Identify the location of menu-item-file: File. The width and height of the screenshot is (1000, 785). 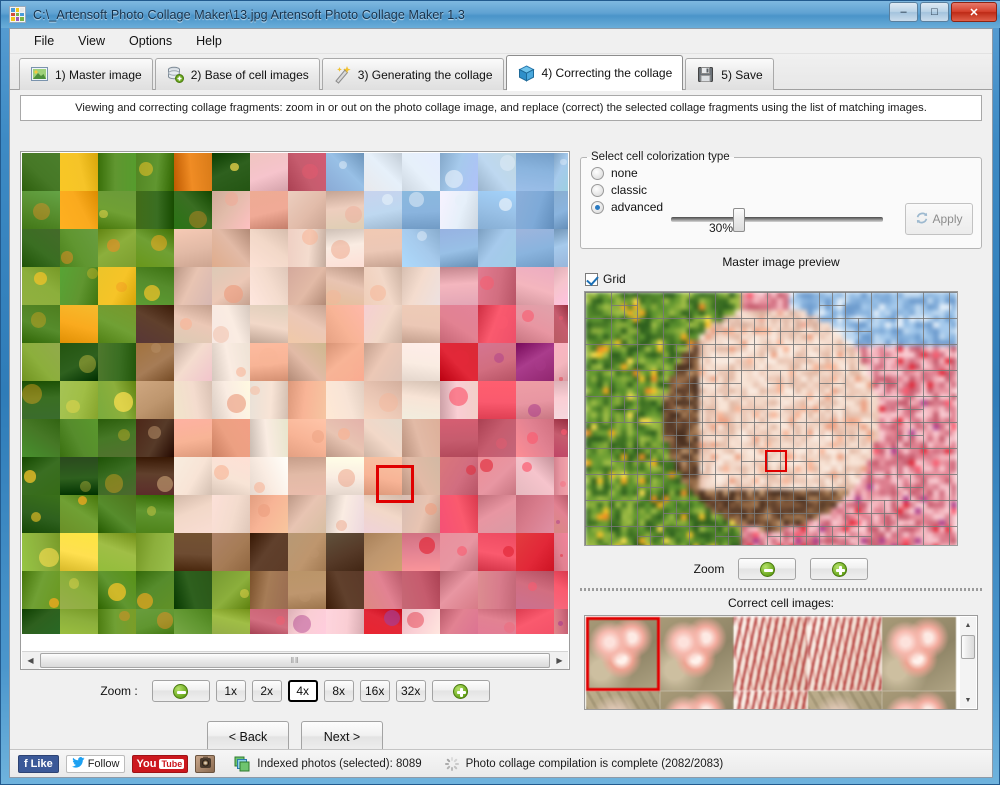
(44, 41).